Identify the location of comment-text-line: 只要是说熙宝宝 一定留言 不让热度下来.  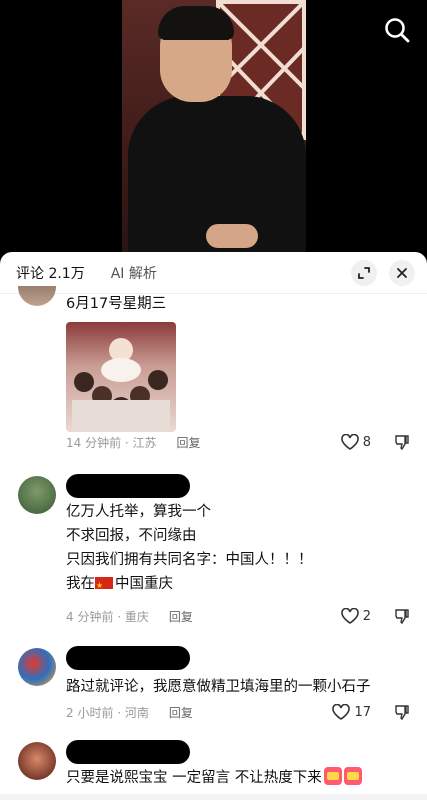
(238, 778).